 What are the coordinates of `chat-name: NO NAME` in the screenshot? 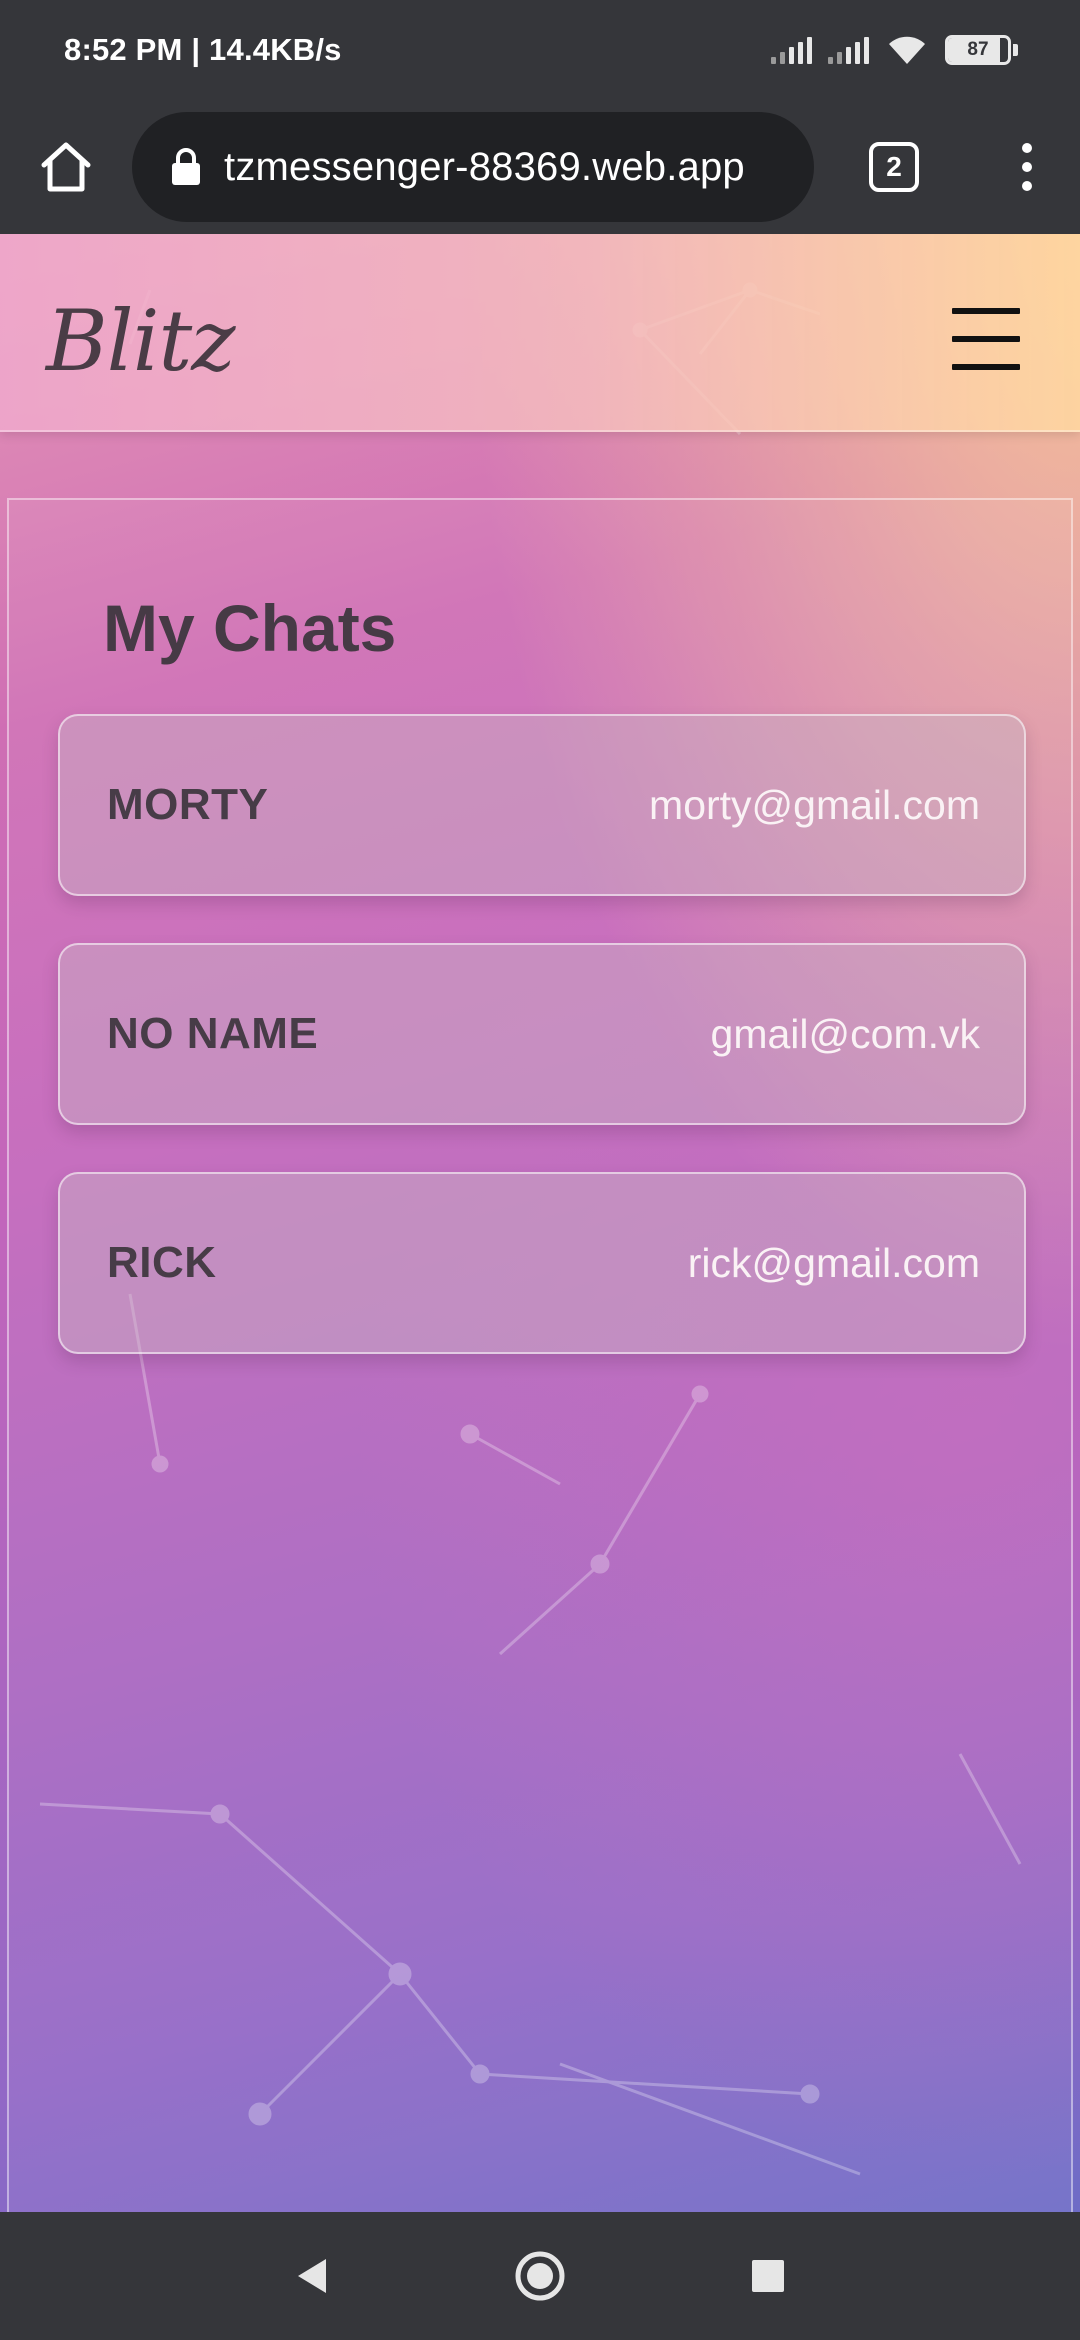 It's located at (213, 1033).